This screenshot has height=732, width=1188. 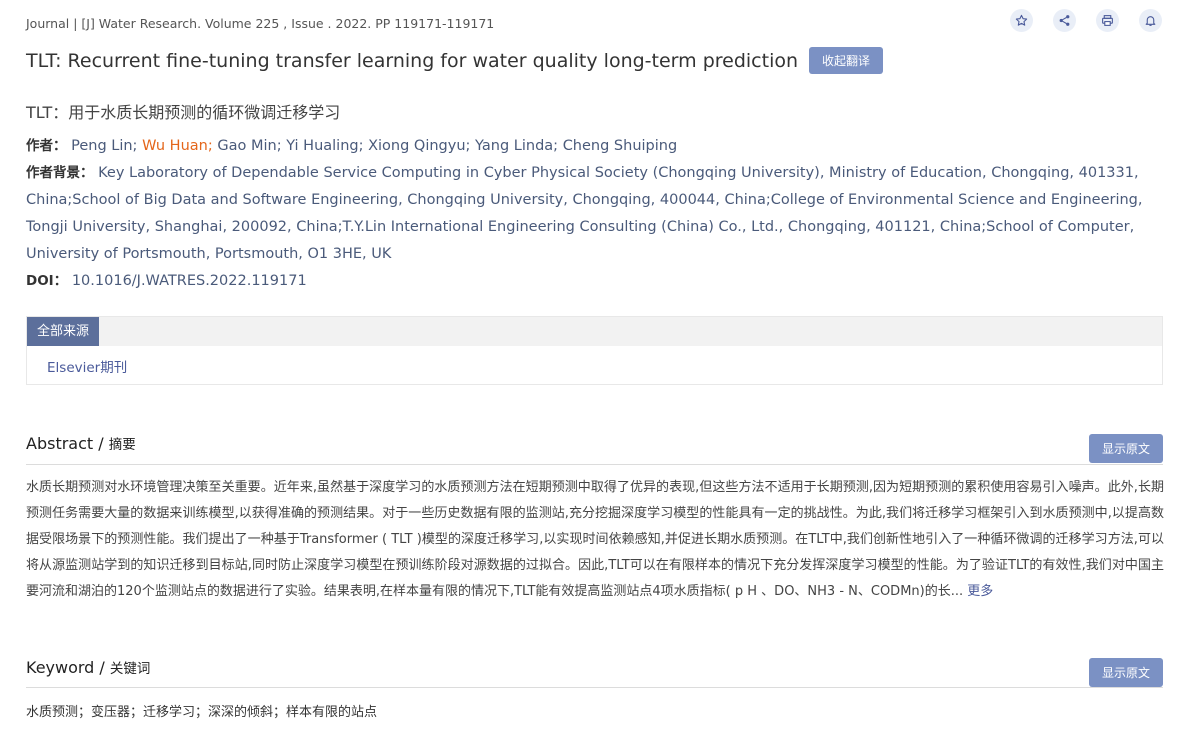 I want to click on star-icon, so click(x=1021, y=20).